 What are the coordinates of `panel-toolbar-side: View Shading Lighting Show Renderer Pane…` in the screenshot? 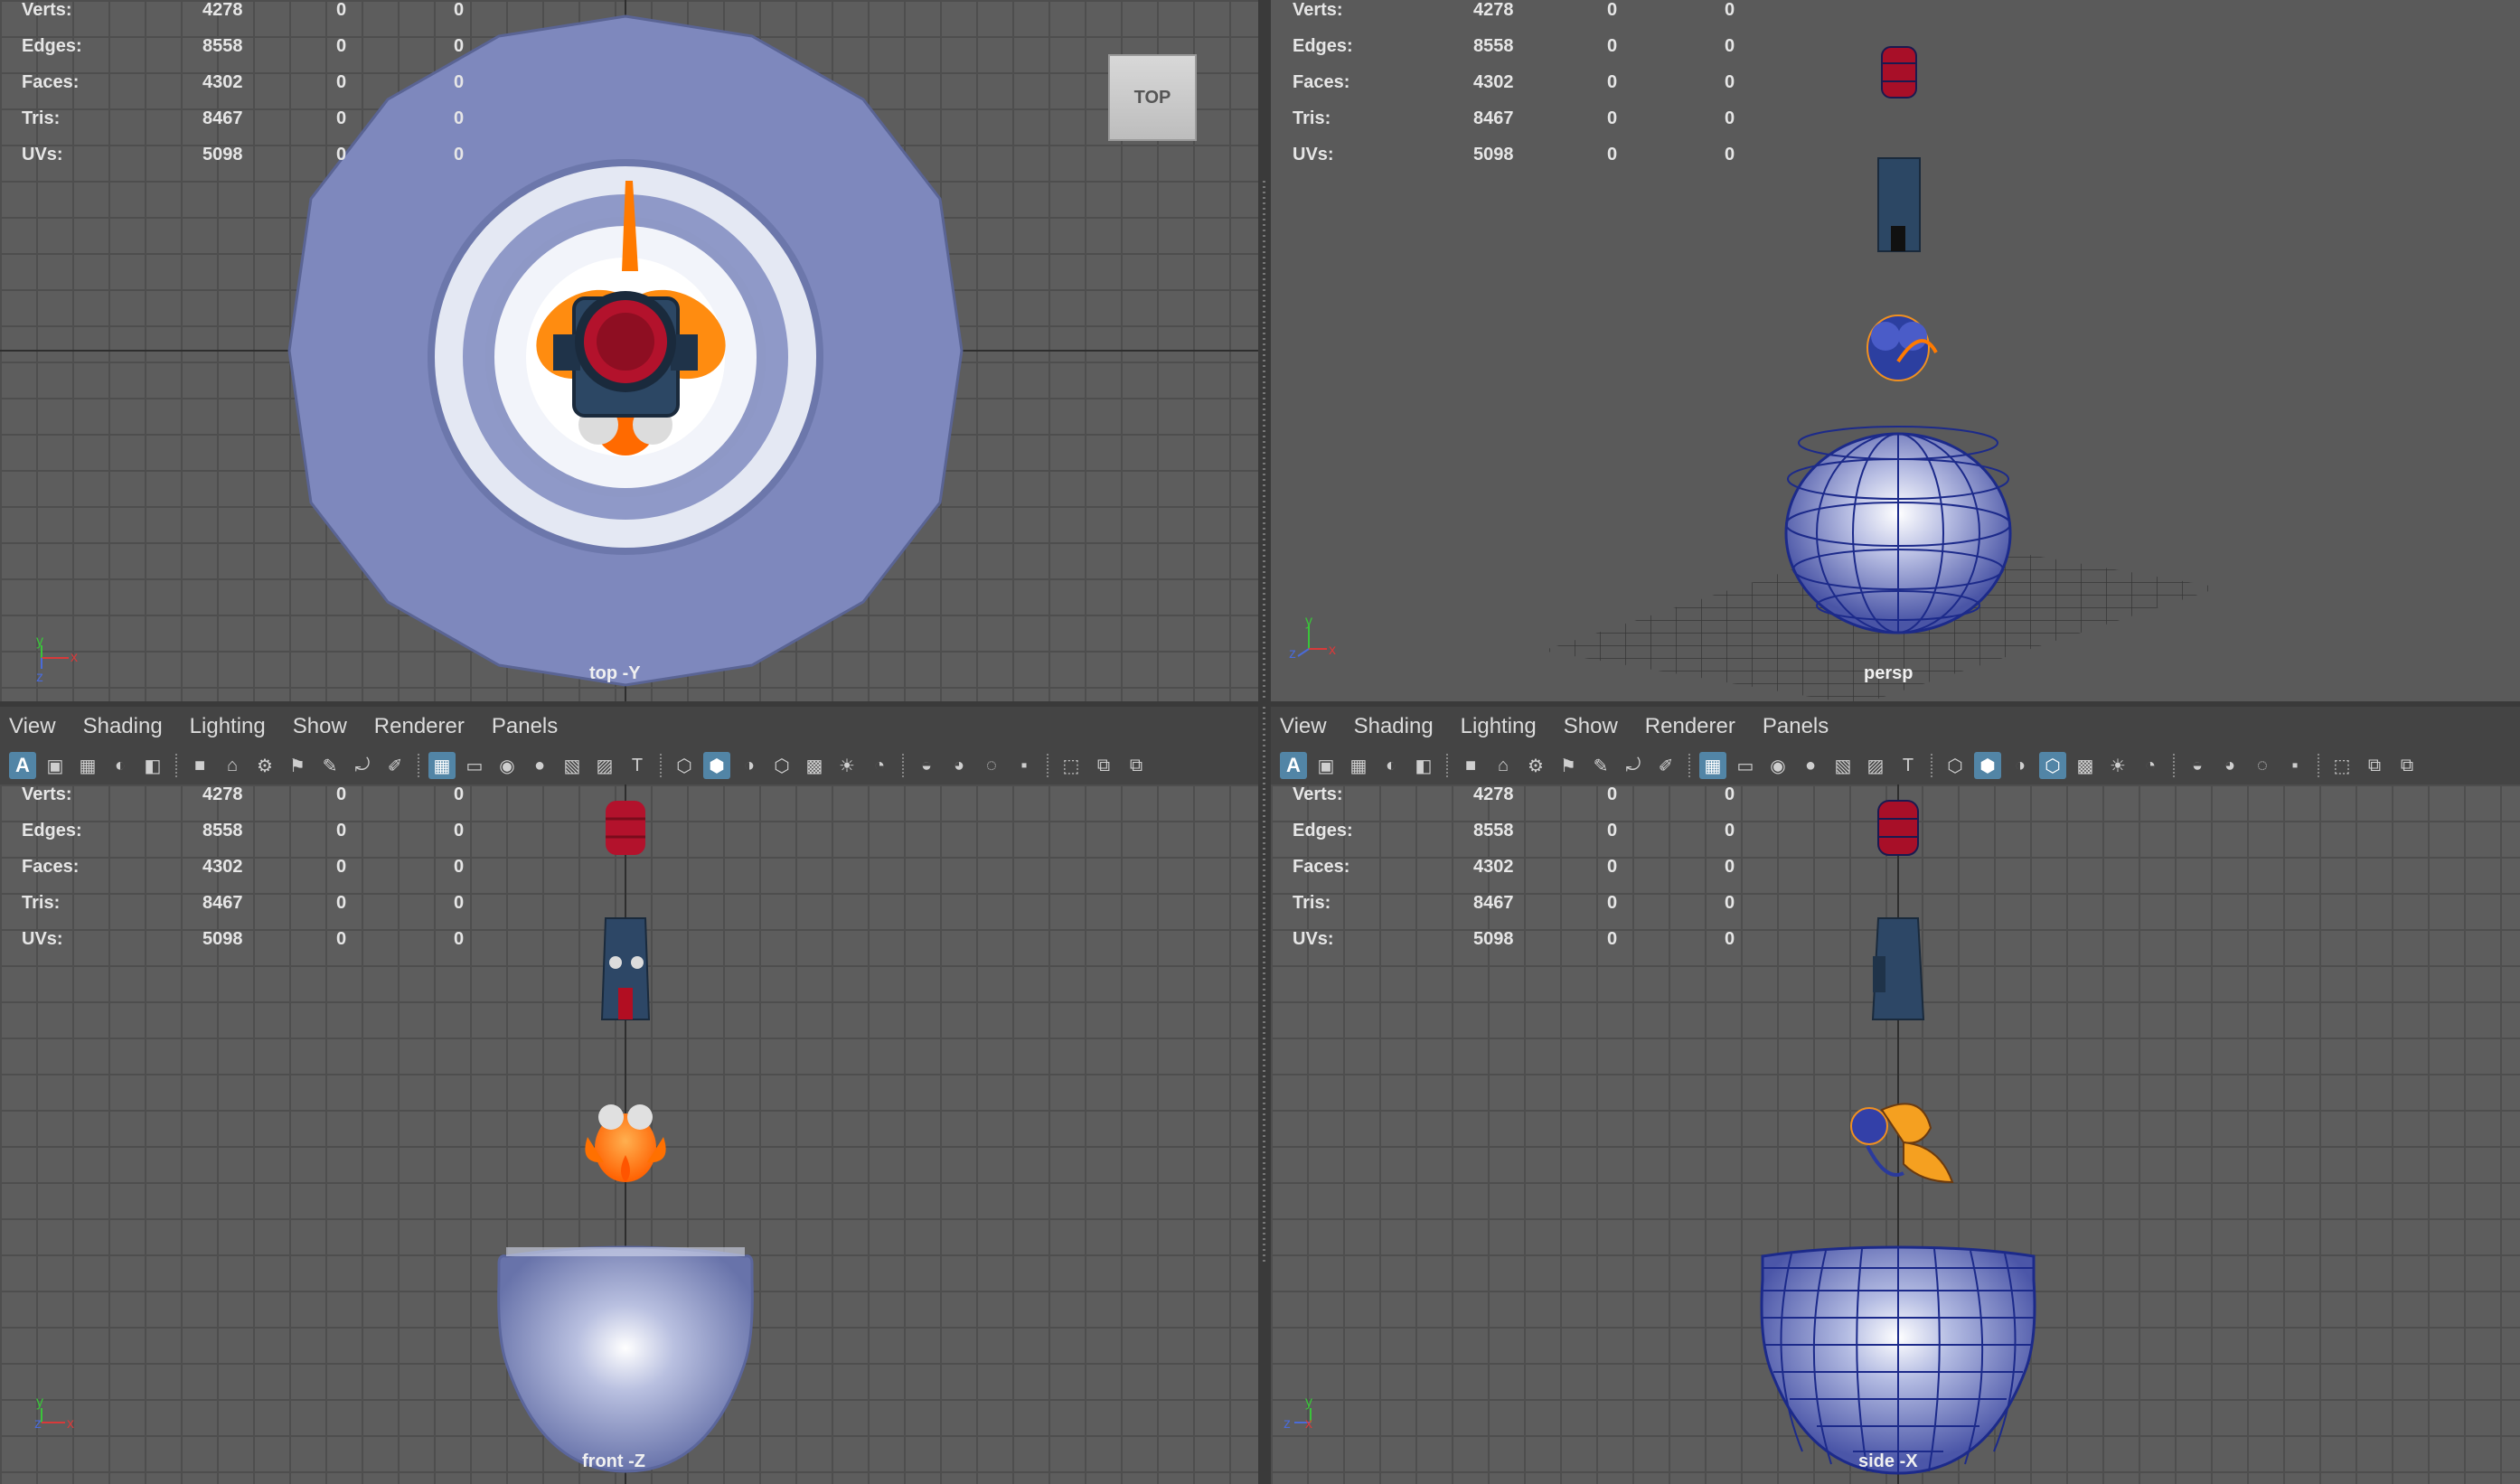 It's located at (1896, 745).